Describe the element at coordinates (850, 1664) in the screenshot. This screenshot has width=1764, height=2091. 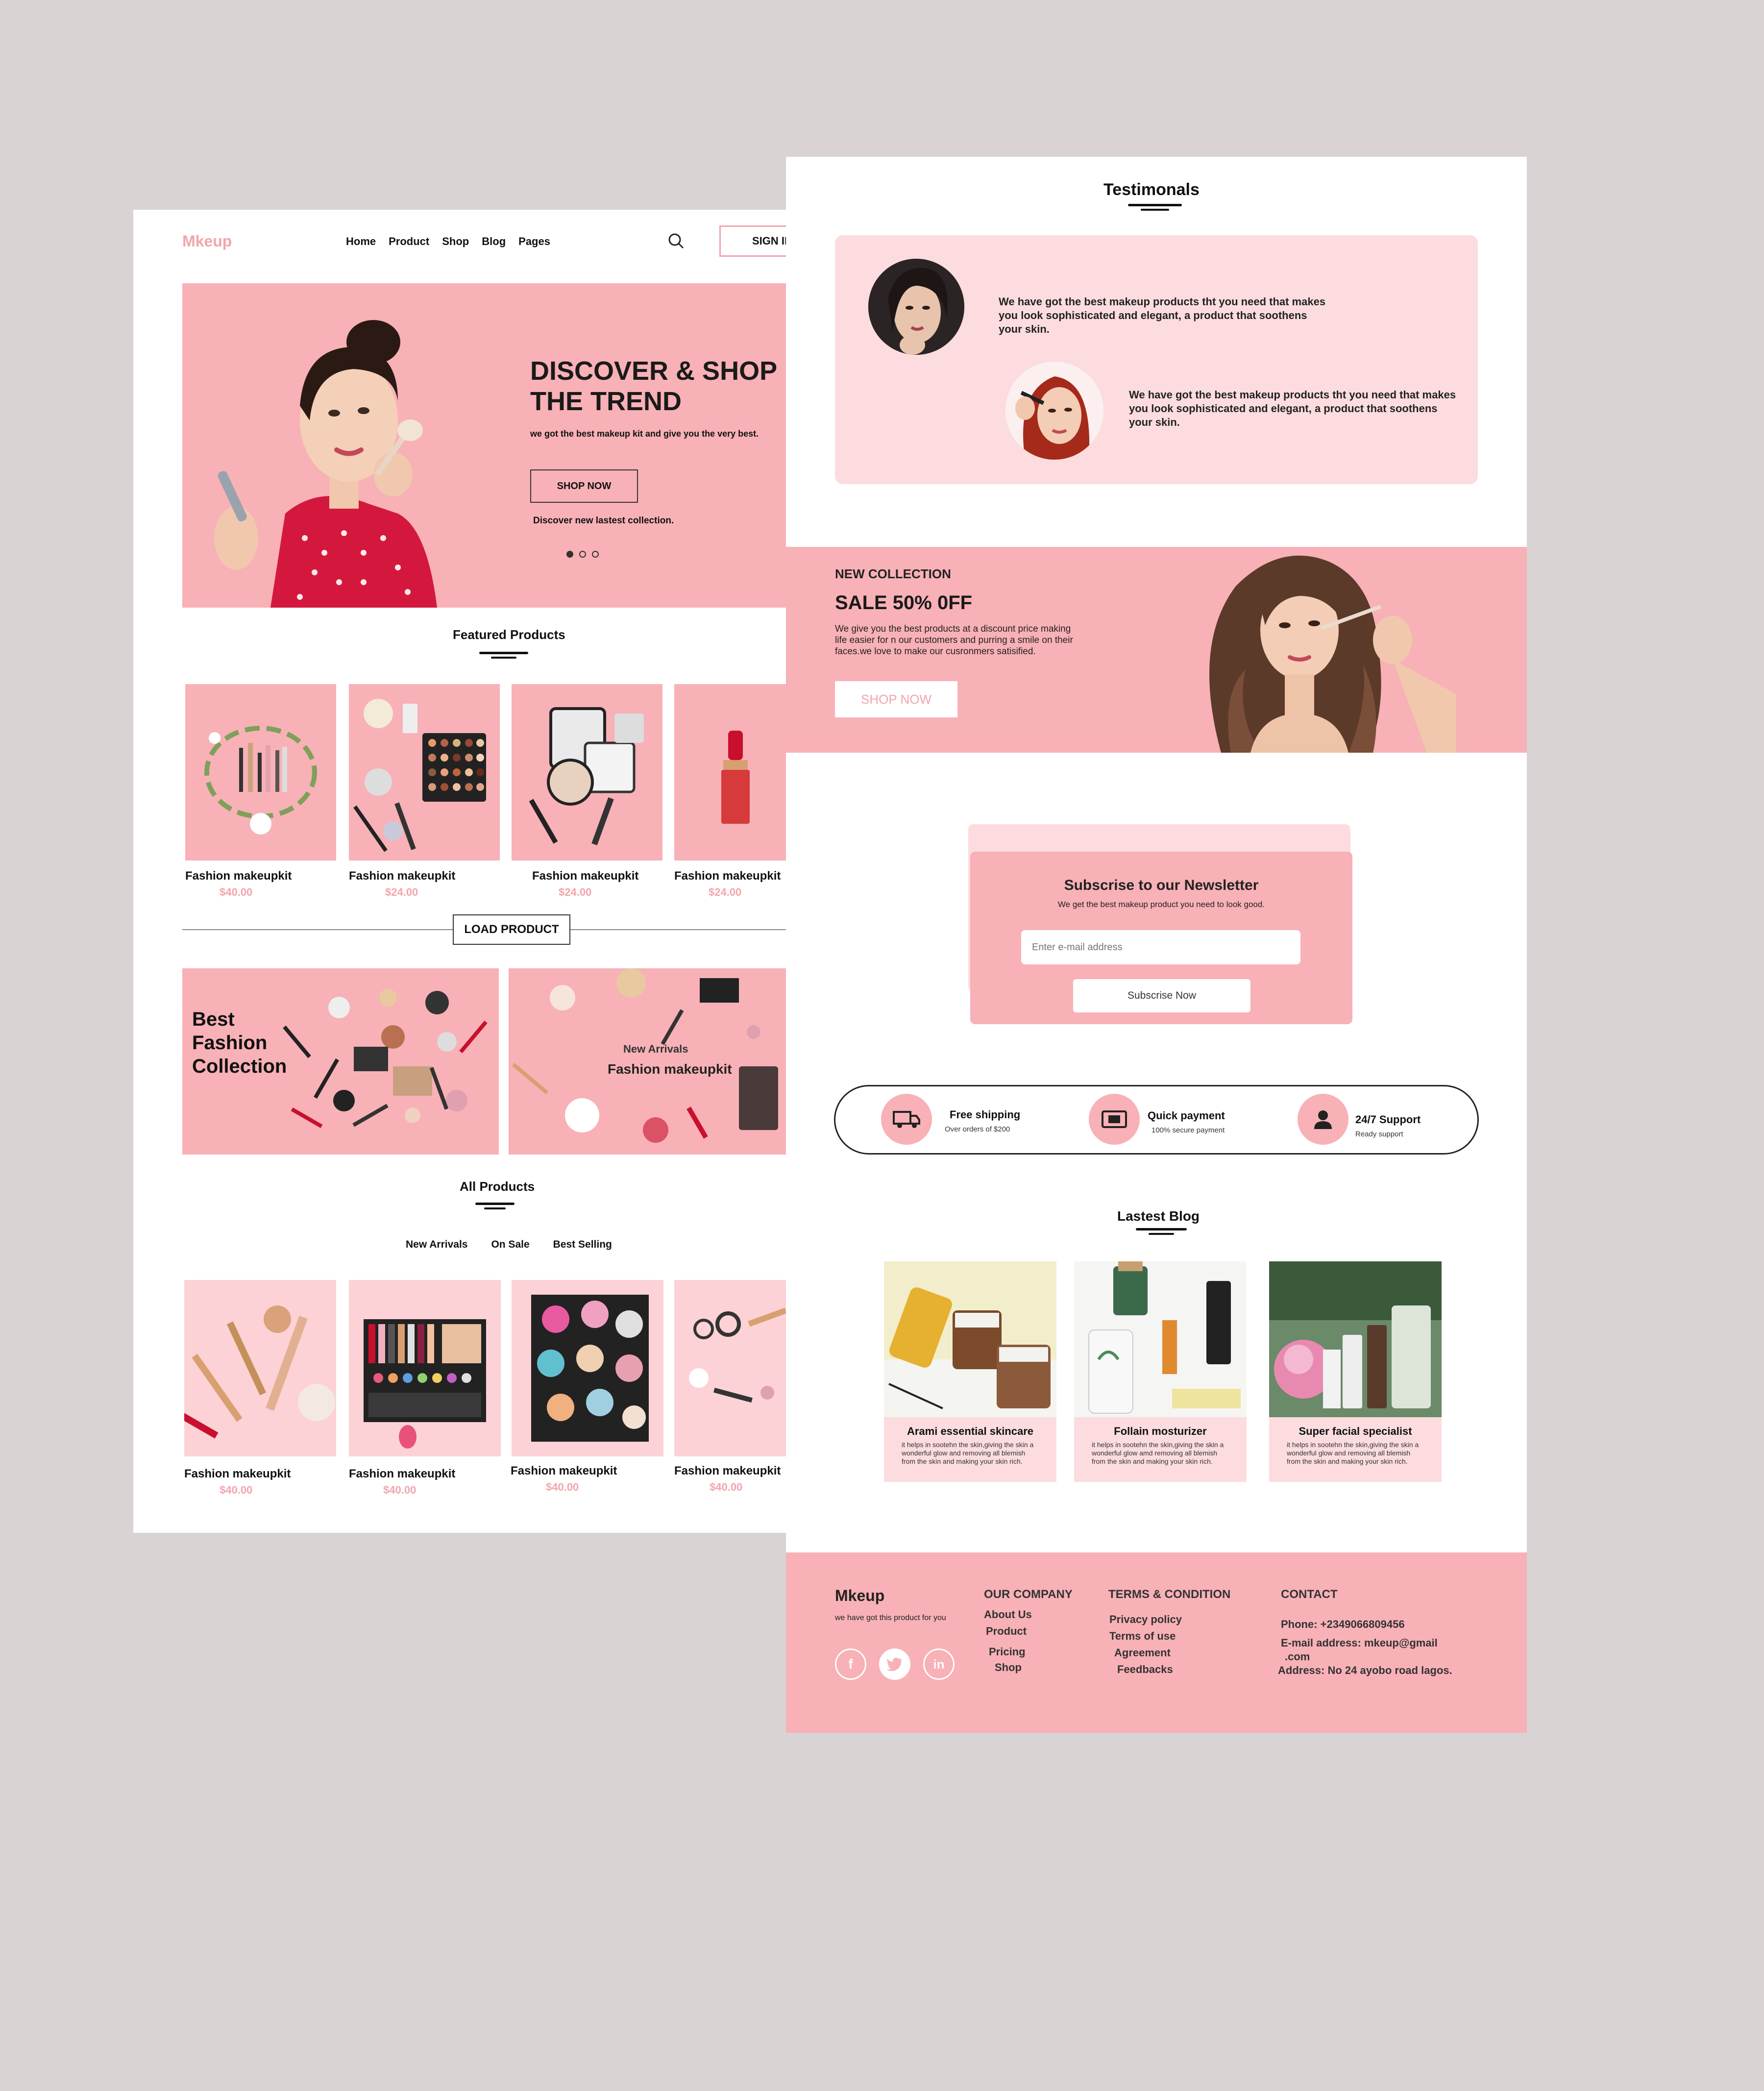
I see `facebook-icon: f` at that location.